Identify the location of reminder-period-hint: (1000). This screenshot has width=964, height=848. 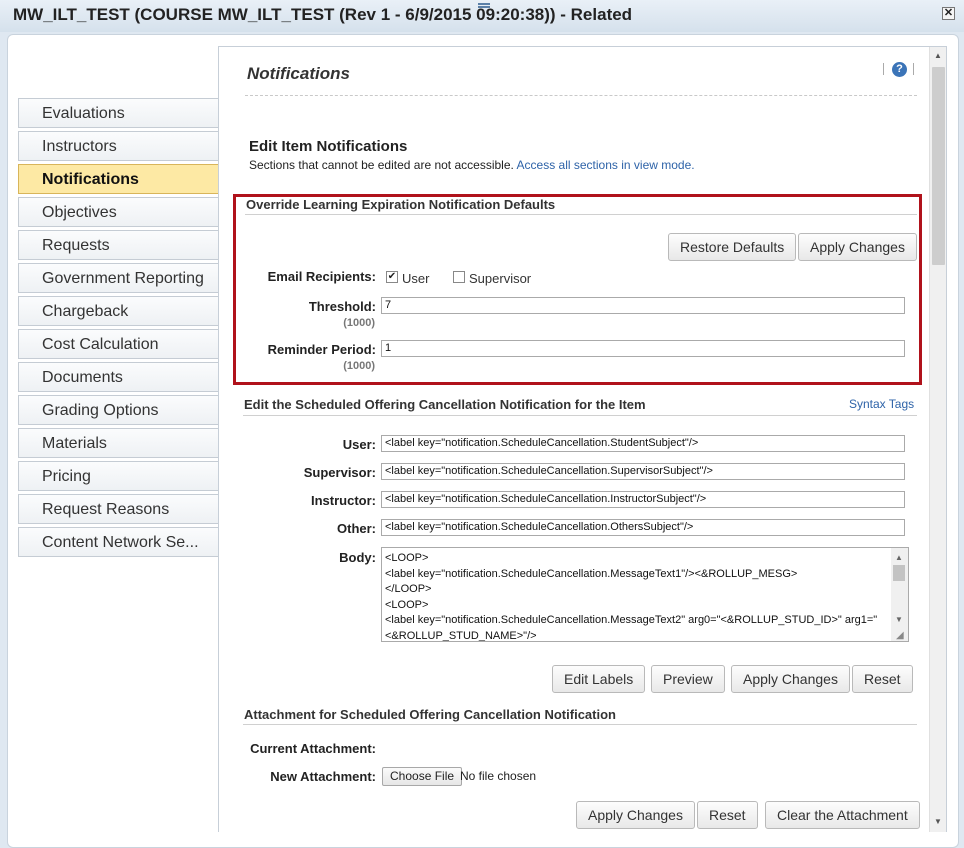
(359, 366).